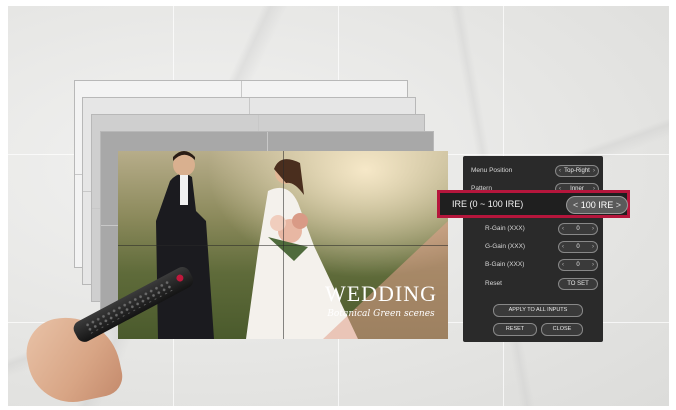  I want to click on menu-position-label: Menu Position, so click(492, 170).